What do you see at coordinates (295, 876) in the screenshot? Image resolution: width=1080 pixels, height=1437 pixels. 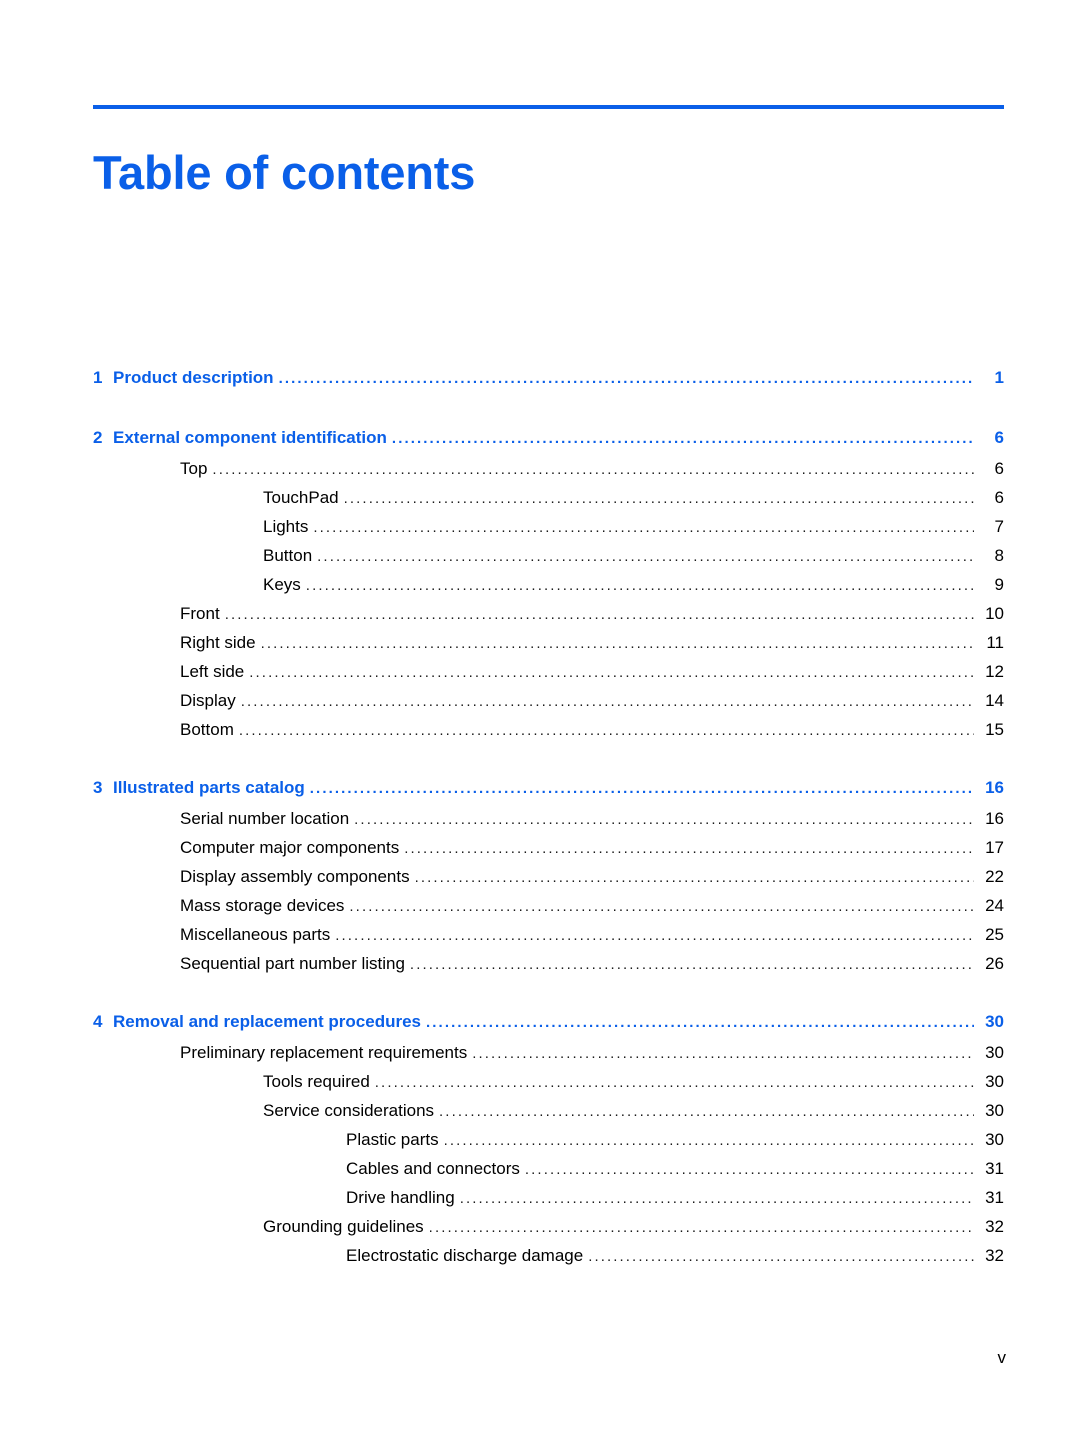 I see `toc-entry-label: Display assembly components` at bounding box center [295, 876].